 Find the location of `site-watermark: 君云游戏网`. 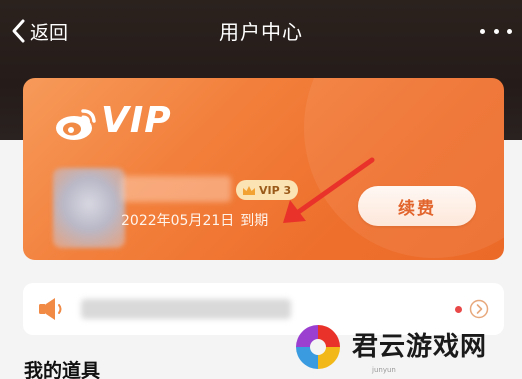

site-watermark: 君云游戏网 is located at coordinates (404, 347).